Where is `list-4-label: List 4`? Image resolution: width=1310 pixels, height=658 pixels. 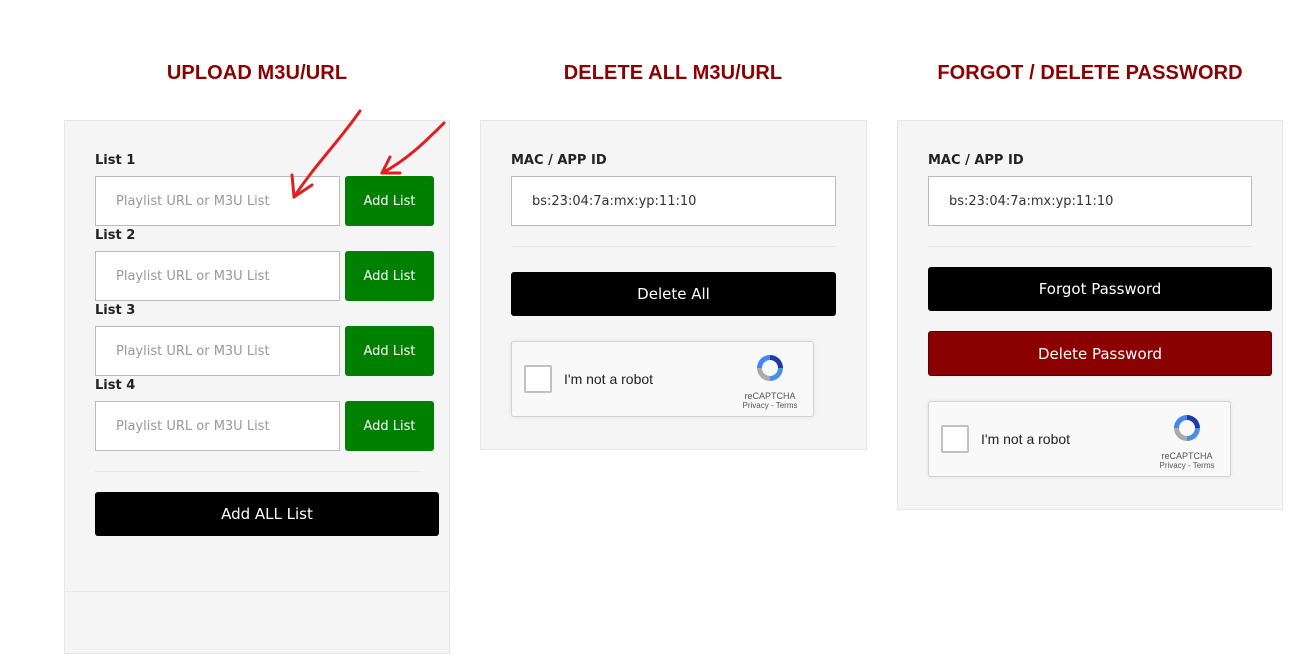 list-4-label: List 4 is located at coordinates (115, 385).